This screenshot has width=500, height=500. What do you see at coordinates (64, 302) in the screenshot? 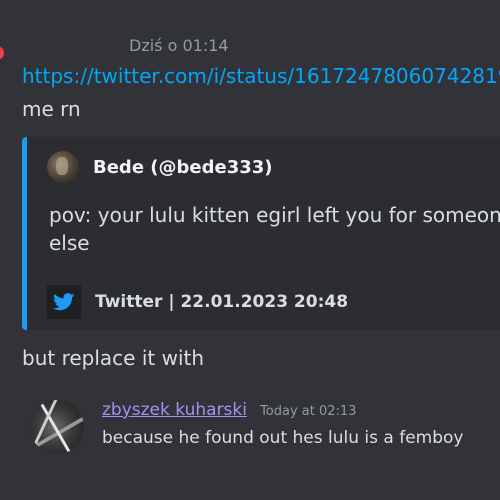
I see `twitter-bird-icon` at bounding box center [64, 302].